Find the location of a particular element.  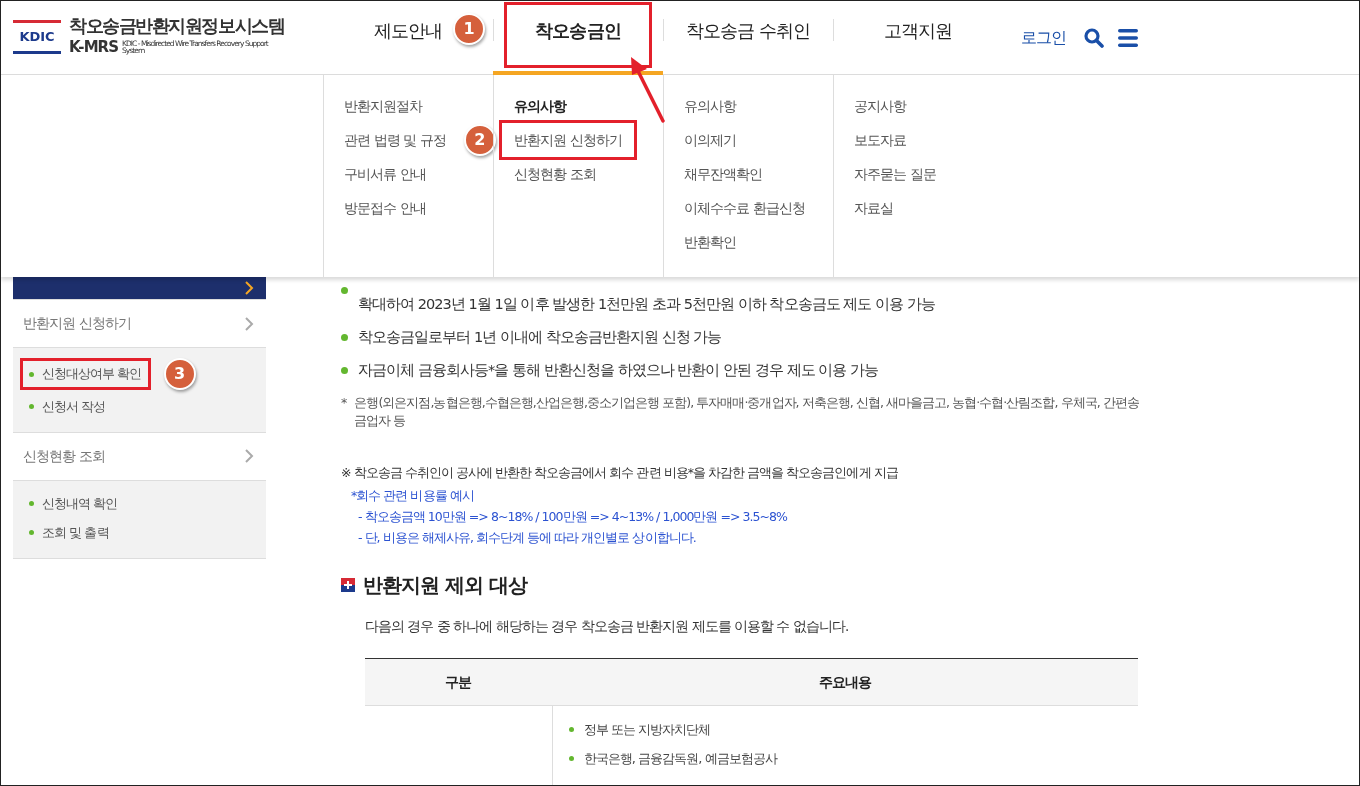

nav-tab: 고객지원 is located at coordinates (918, 34).